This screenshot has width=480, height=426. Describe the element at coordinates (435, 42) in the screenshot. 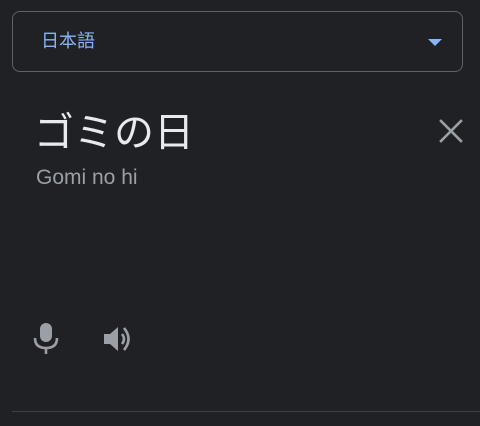

I see `dropdown-arrow-icon` at that location.